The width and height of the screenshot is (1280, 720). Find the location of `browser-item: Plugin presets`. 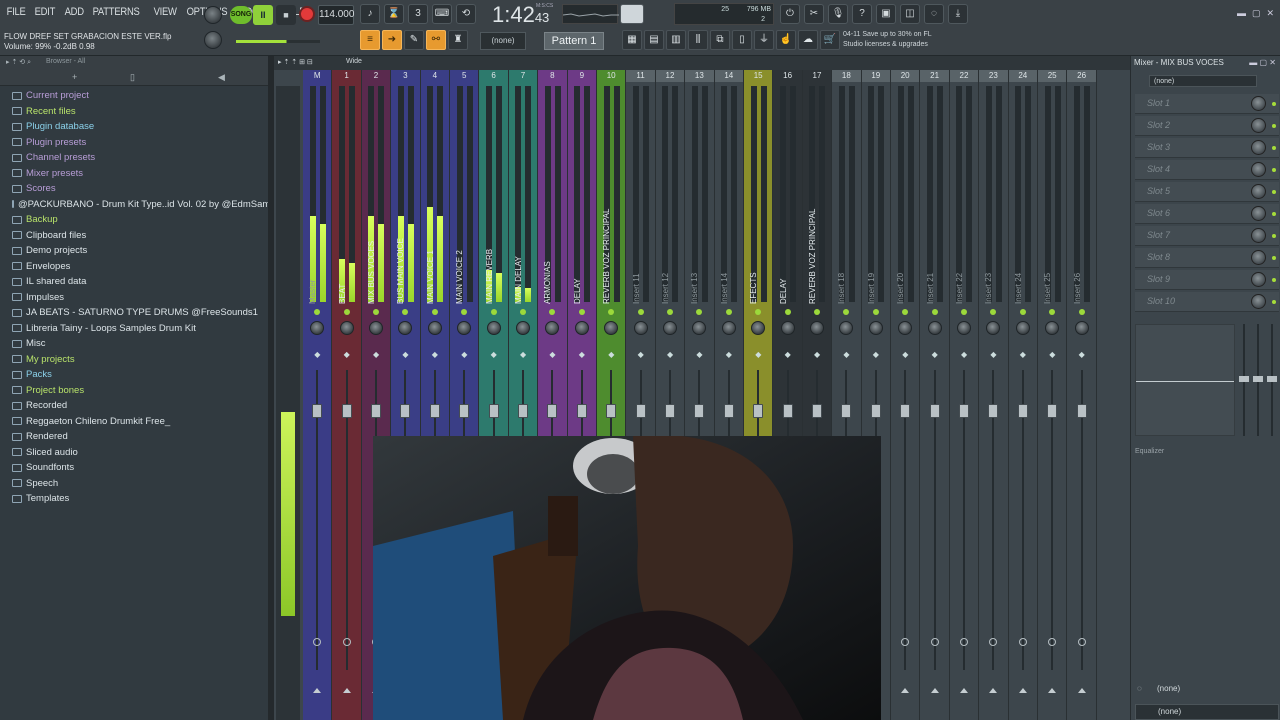

browser-item: Plugin presets is located at coordinates (135, 143).